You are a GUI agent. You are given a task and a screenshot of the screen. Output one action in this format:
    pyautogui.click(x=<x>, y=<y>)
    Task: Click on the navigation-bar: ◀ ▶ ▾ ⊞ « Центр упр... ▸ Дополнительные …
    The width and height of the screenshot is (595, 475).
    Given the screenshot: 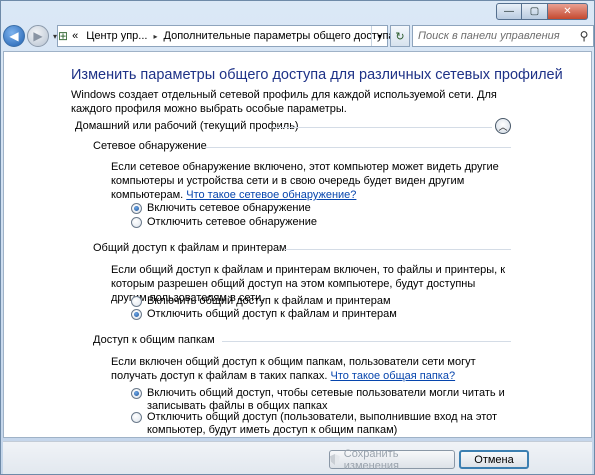 What is the action you would take?
    pyautogui.click(x=298, y=36)
    